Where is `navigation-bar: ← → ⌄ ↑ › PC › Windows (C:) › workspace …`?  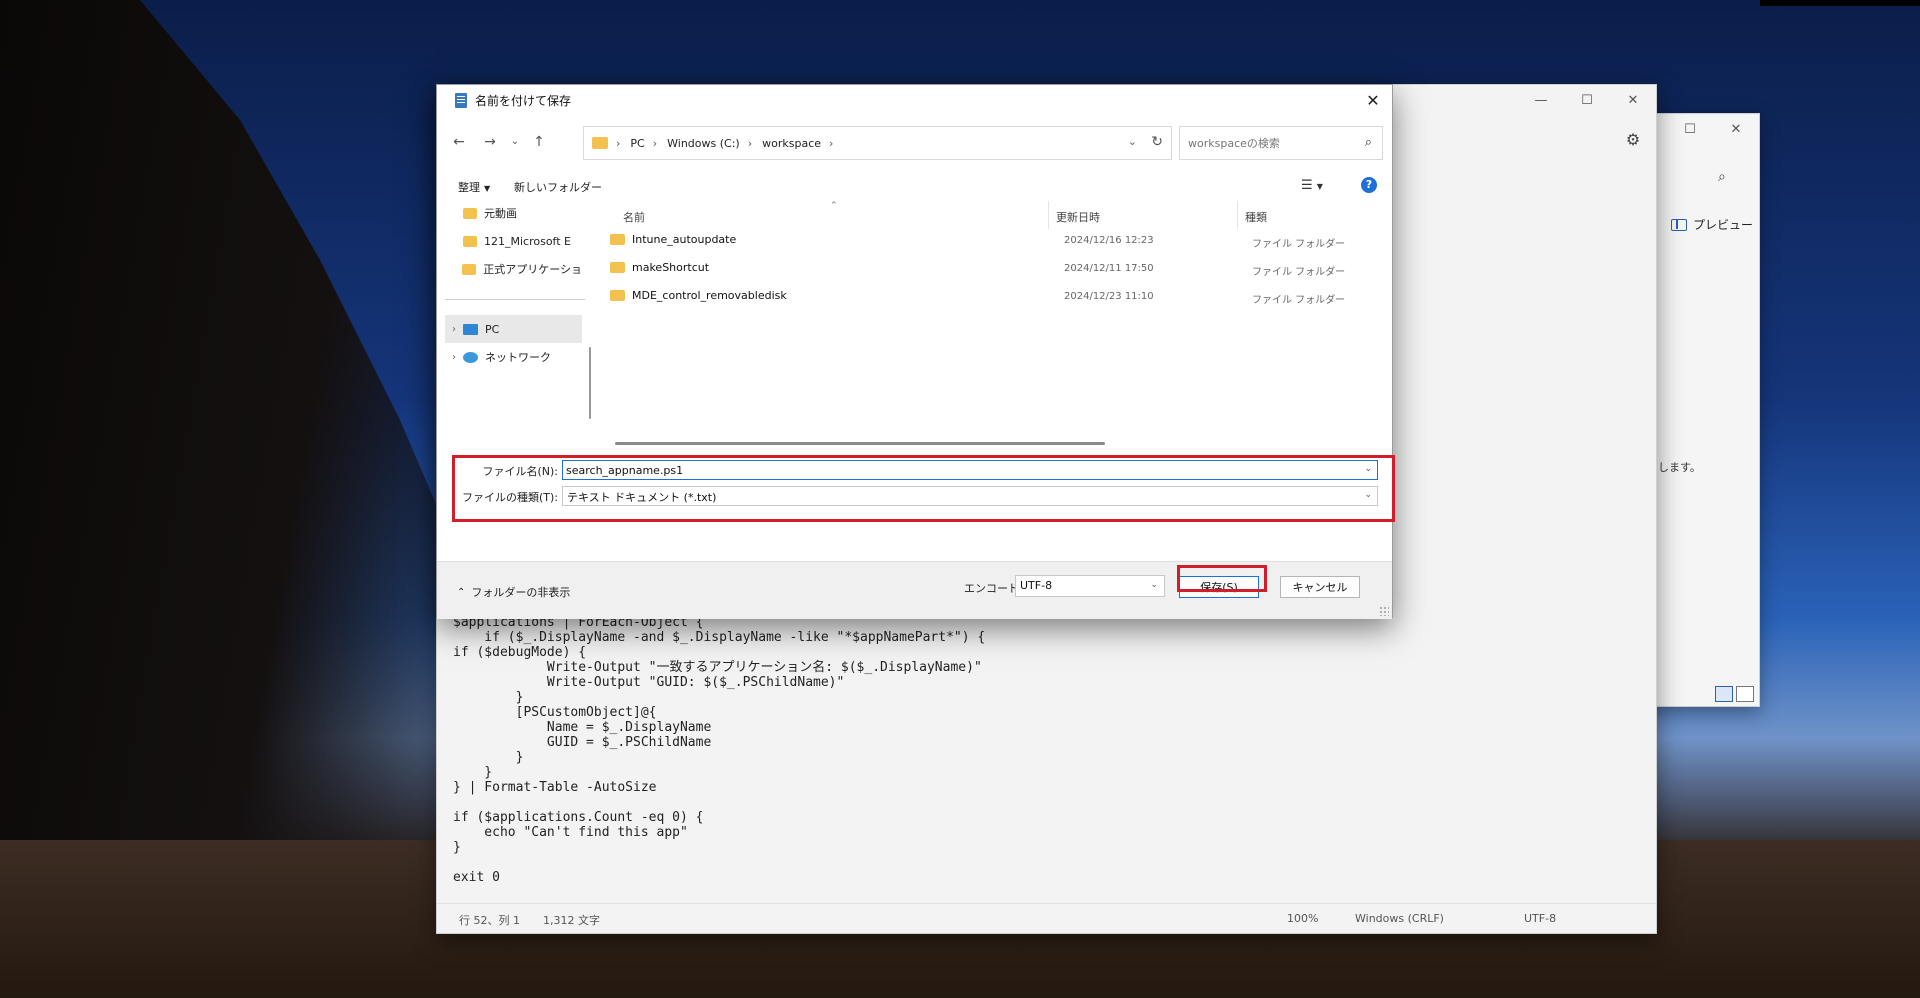 navigation-bar: ← → ⌄ ↑ › PC › Windows (C:) › workspace … is located at coordinates (914, 142).